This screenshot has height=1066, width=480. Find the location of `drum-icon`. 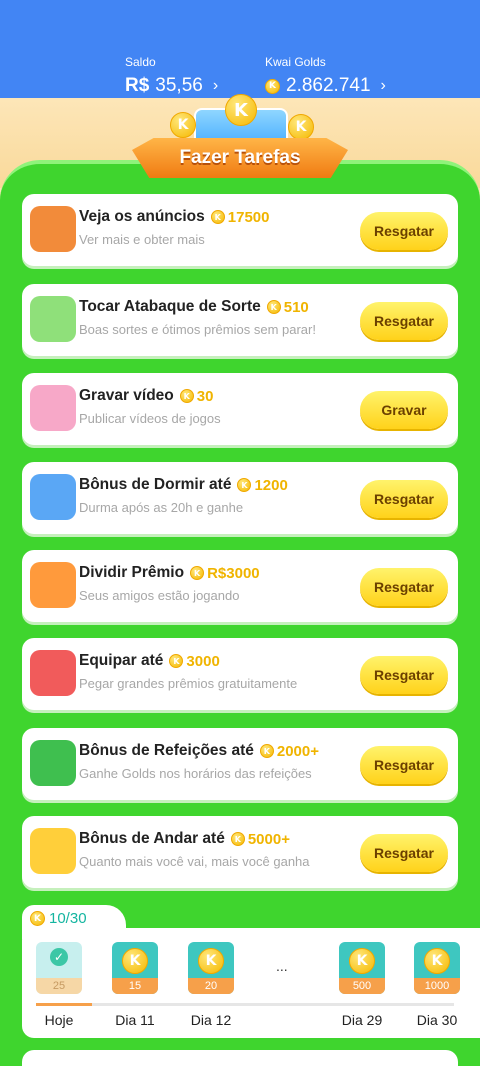

drum-icon is located at coordinates (53, 319).